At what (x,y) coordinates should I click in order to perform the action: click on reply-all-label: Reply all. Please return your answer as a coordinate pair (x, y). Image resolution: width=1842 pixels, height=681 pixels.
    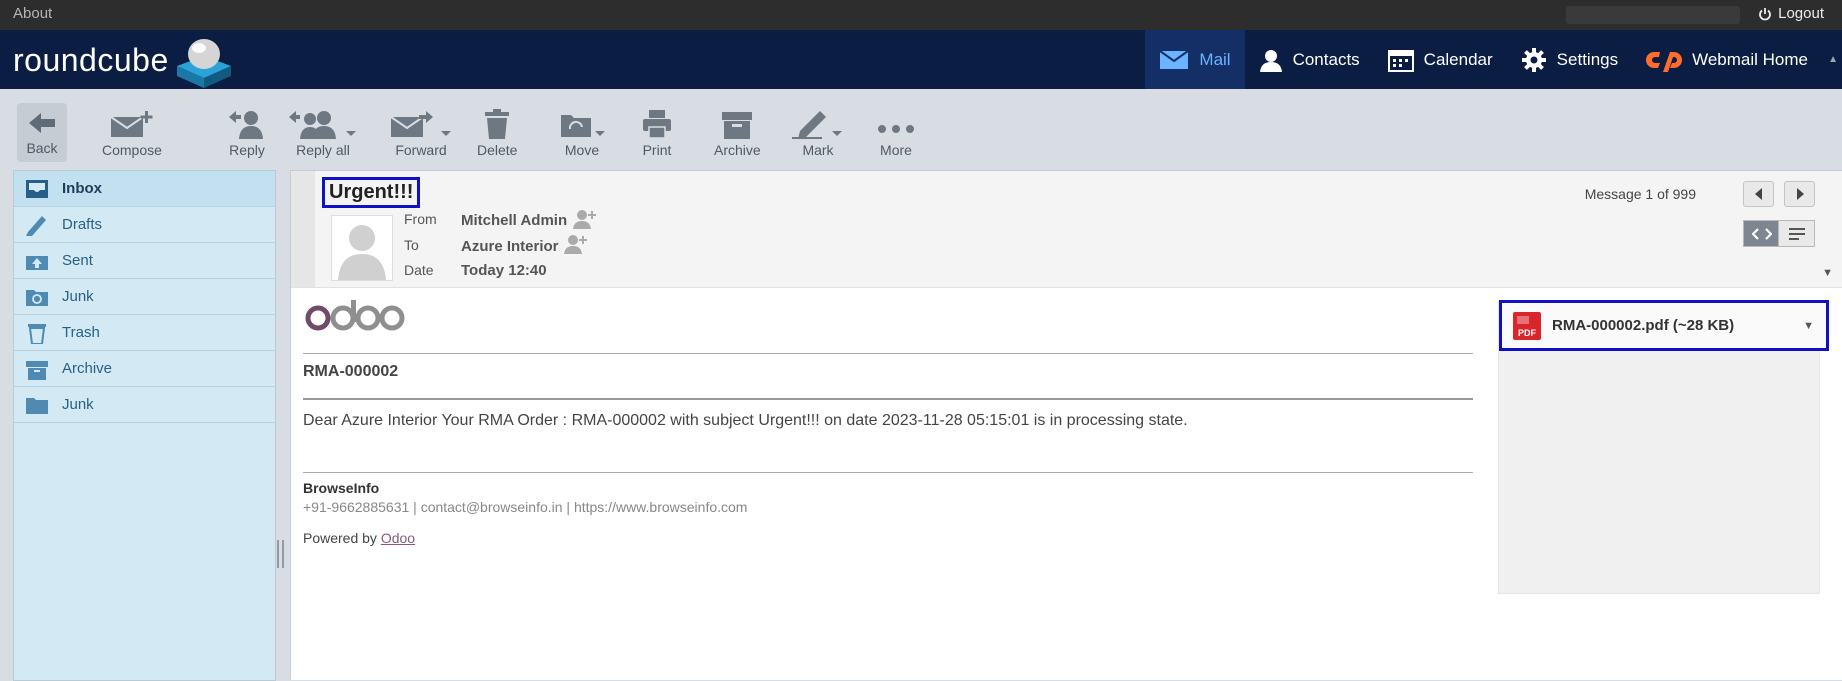
    Looking at the image, I should click on (323, 150).